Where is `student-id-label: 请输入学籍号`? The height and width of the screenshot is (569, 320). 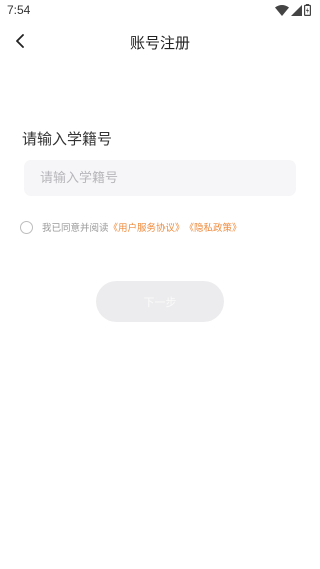
student-id-label: 请输入学籍号 is located at coordinates (67, 139).